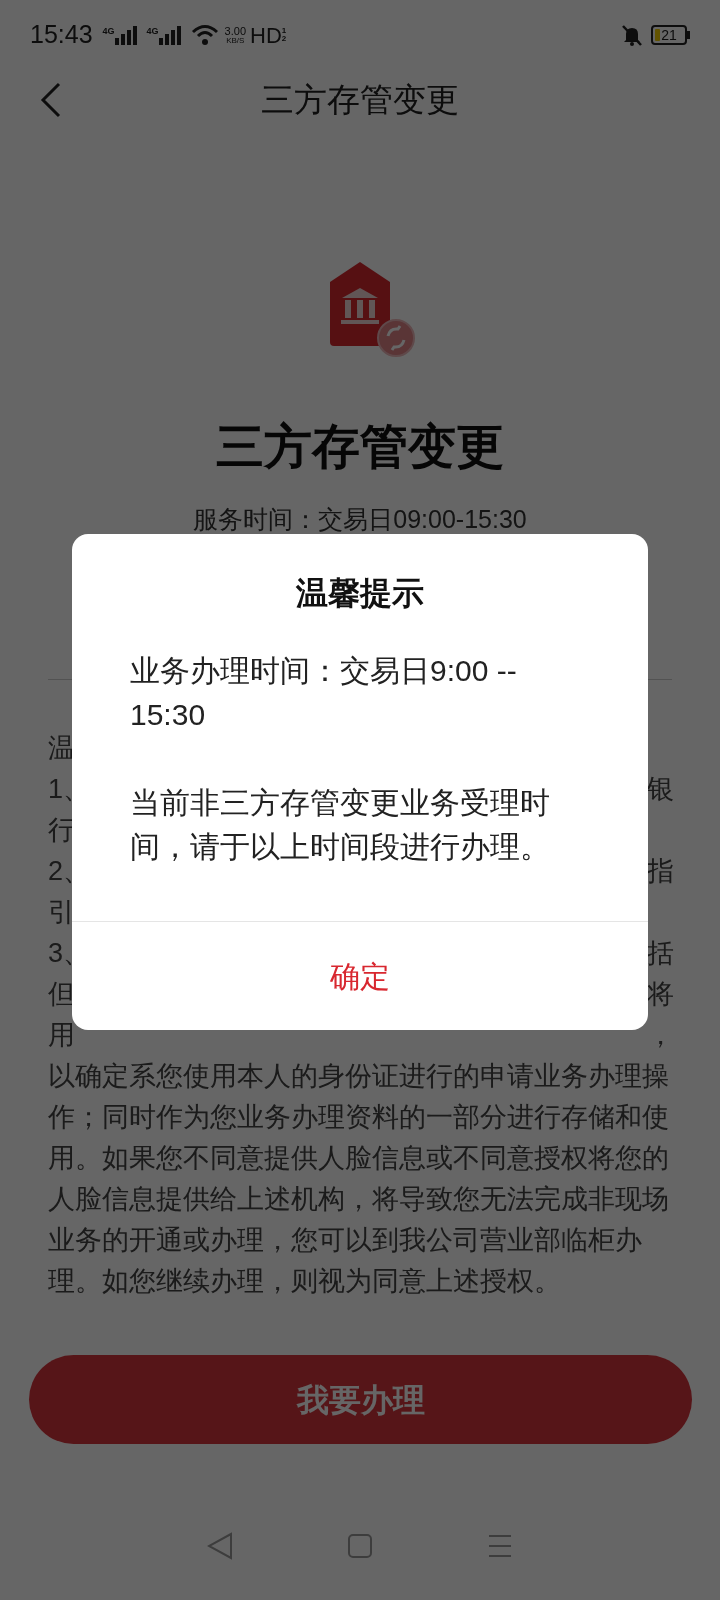 This screenshot has height=1600, width=720. What do you see at coordinates (669, 35) in the screenshot?
I see `battery-percent: 21` at bounding box center [669, 35].